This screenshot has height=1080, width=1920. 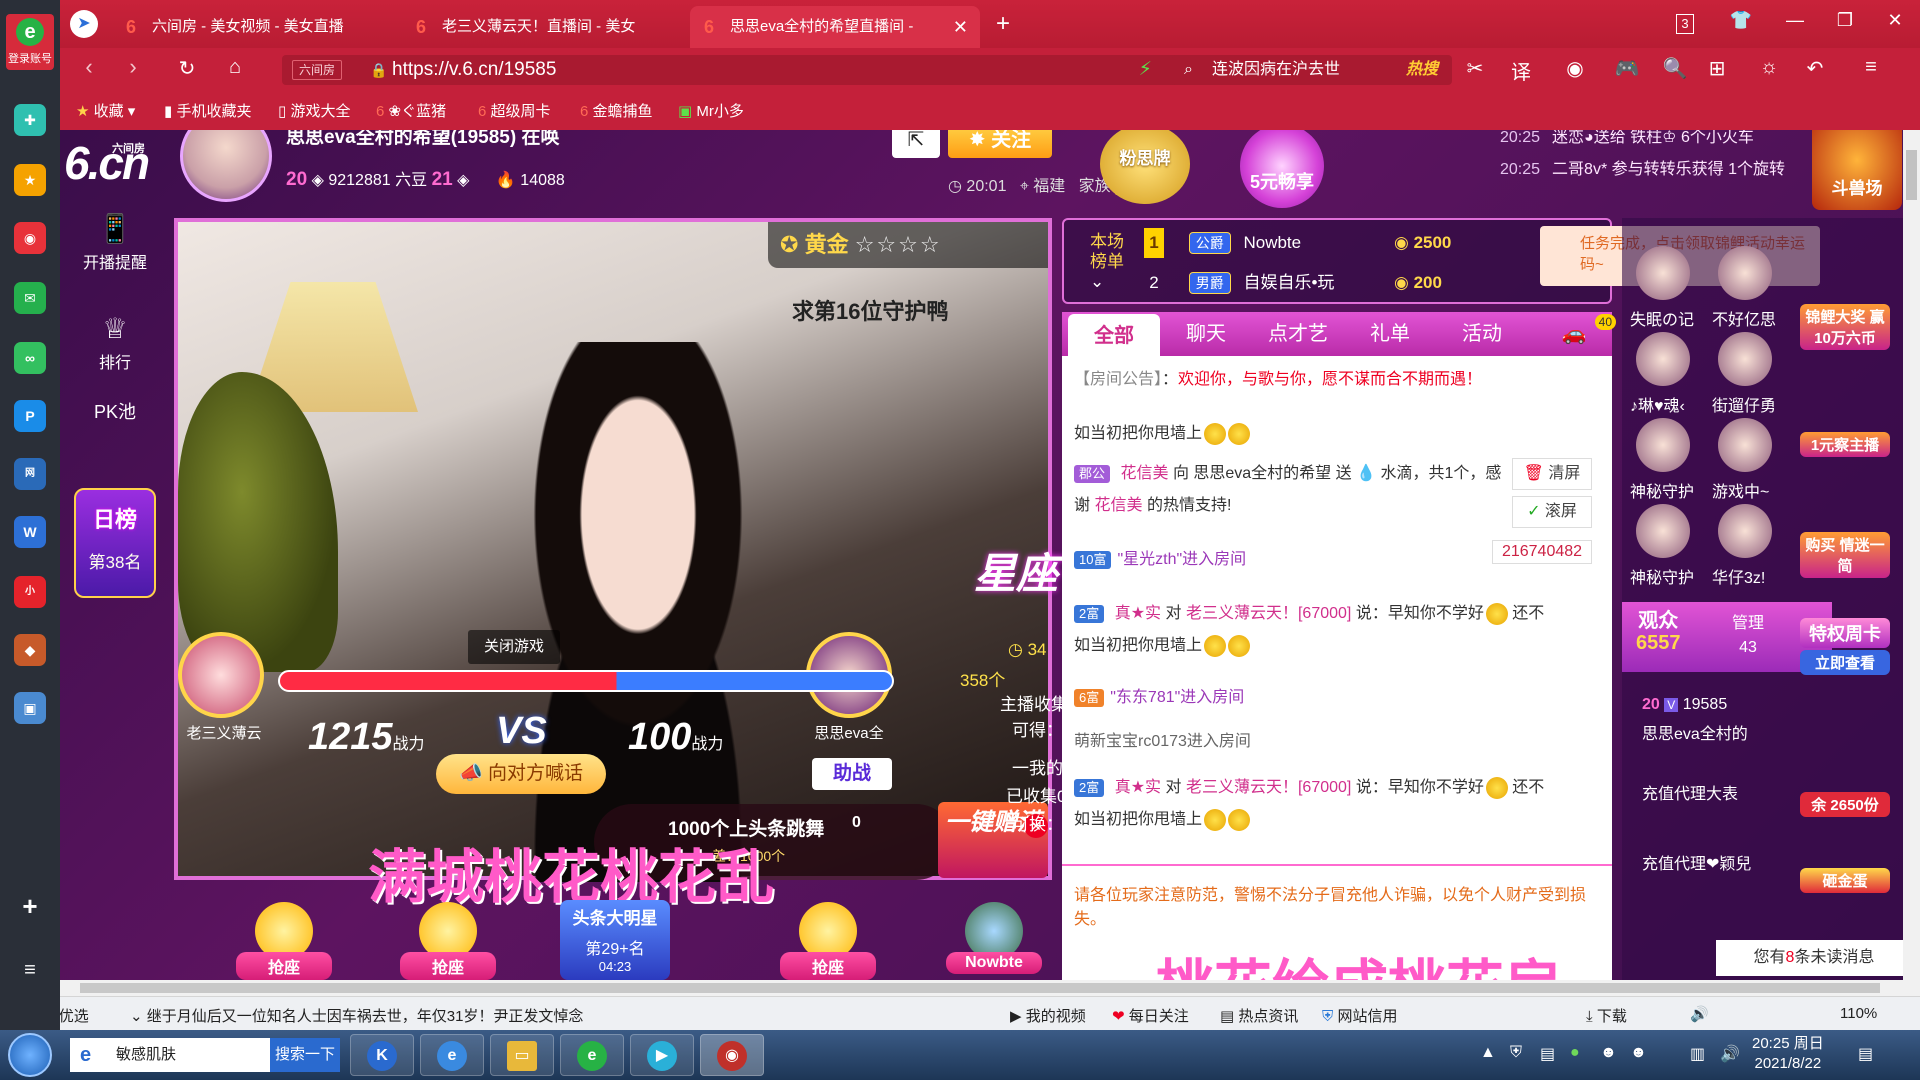 I want to click on speed-icon: ⚡, so click(x=1145, y=70).